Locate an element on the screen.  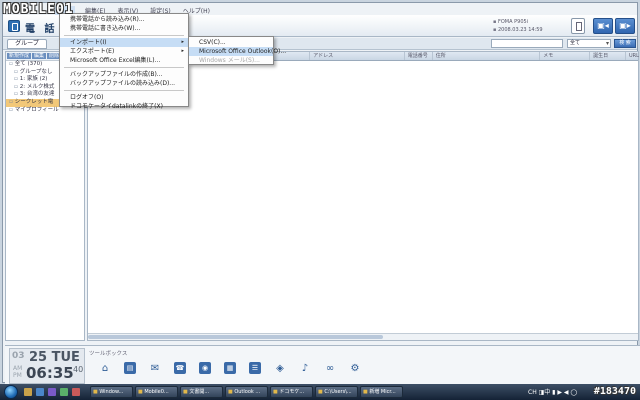
music-icon: ♪ is located at coordinates (305, 368).